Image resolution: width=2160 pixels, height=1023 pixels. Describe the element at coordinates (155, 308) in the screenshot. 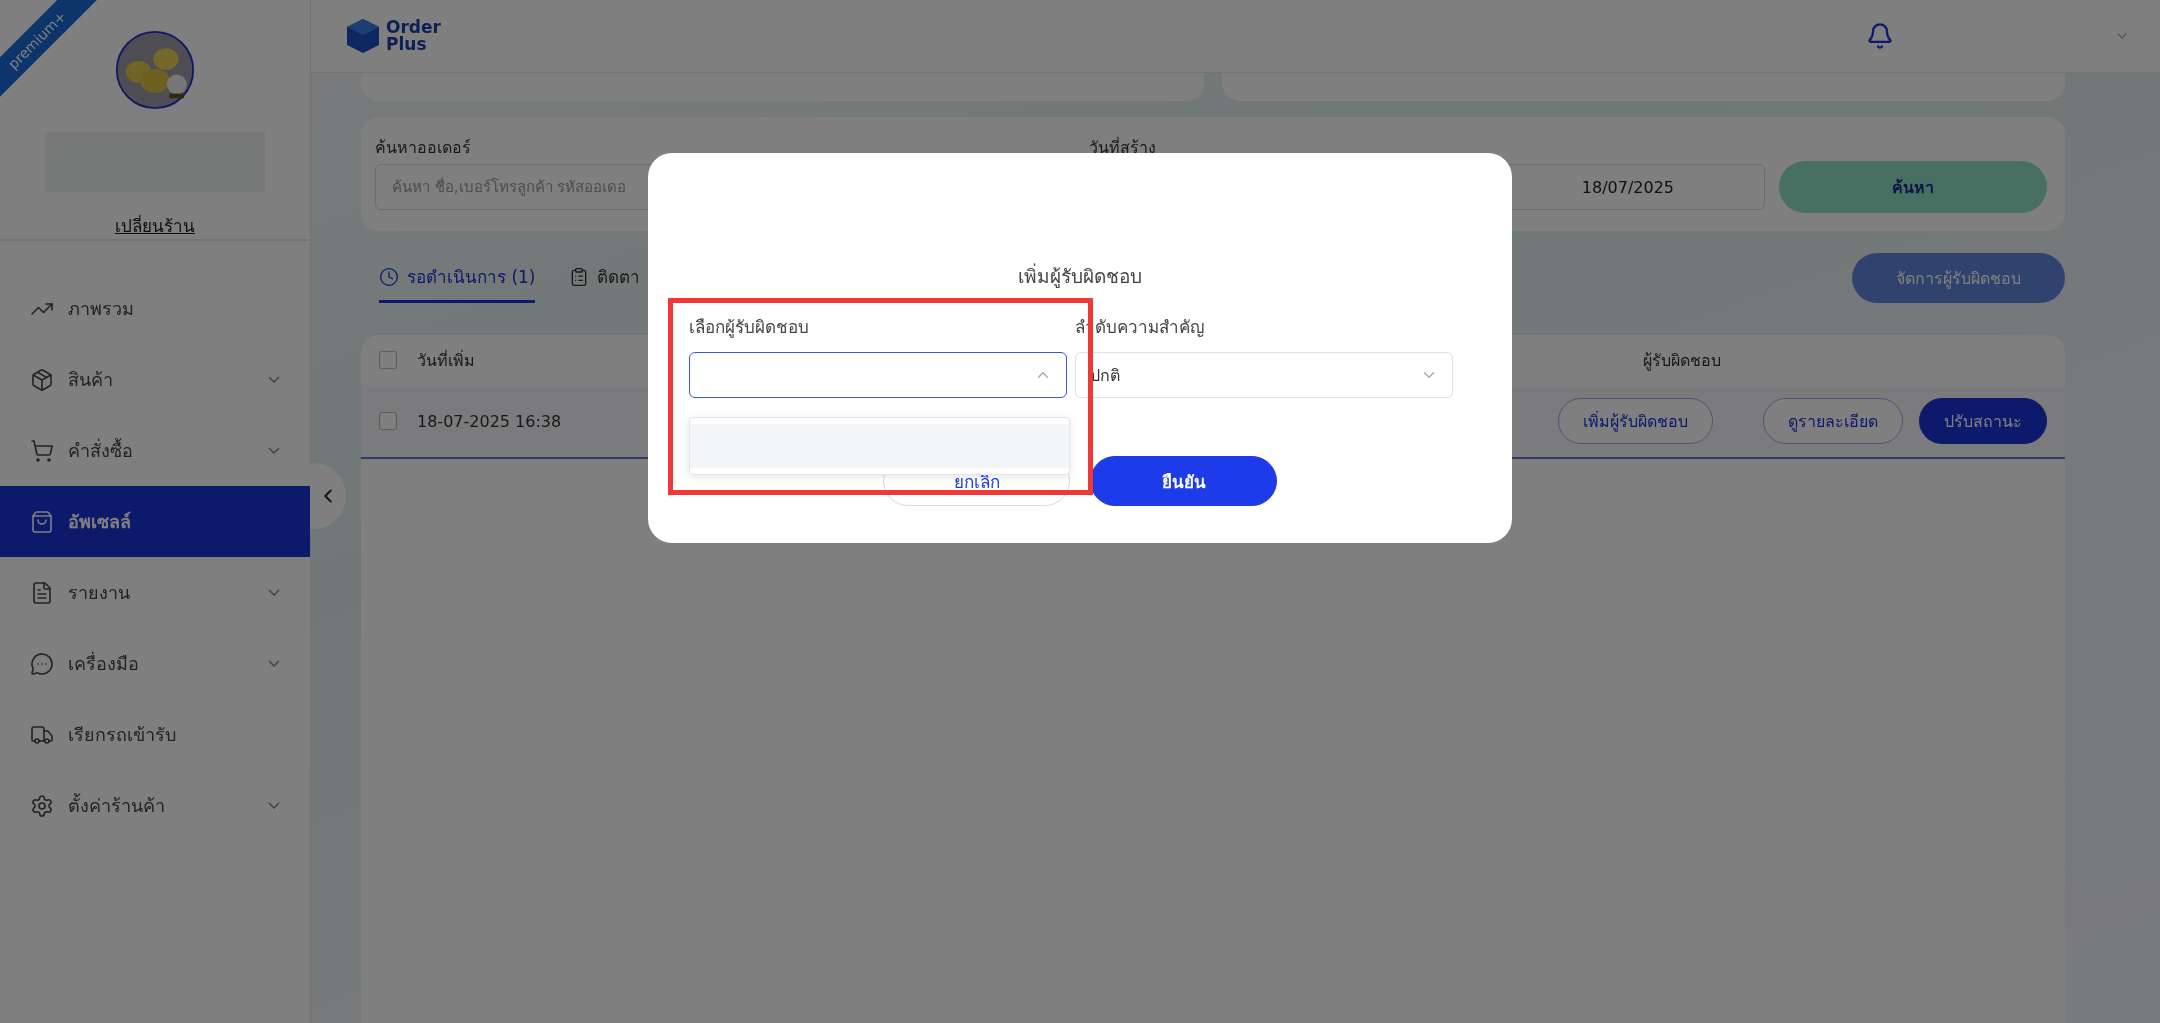

I see `sidebar-item: ภาพรวม` at that location.